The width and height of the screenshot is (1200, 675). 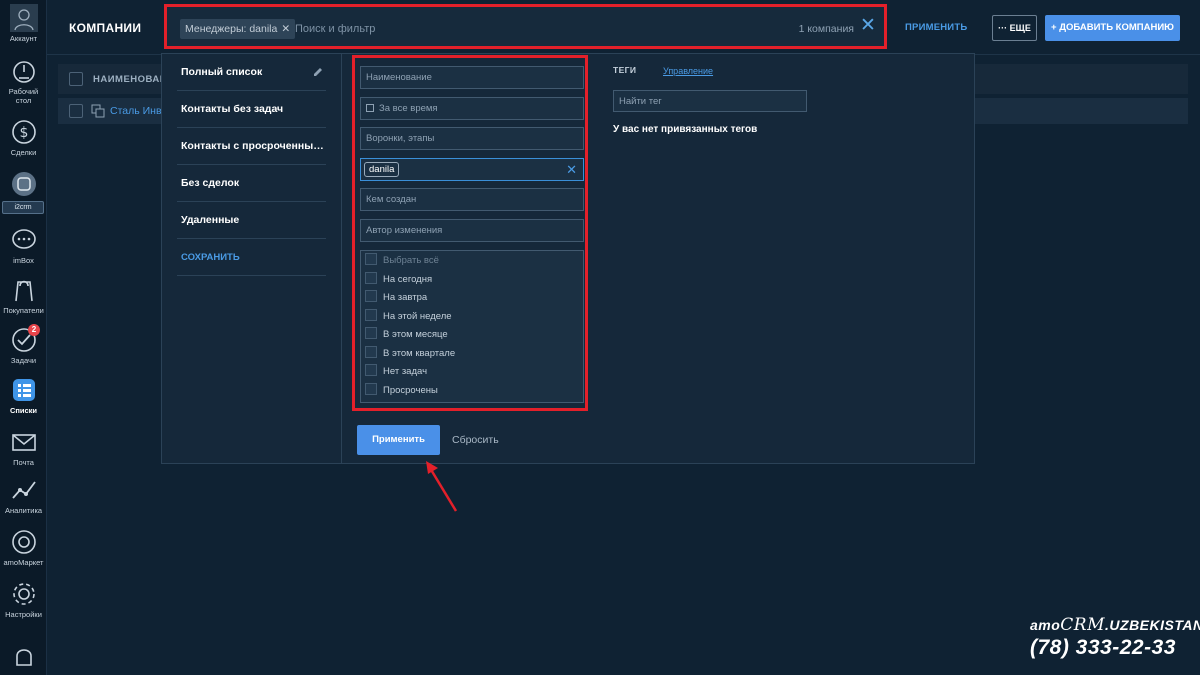 I want to click on tasks-badge: 2, so click(x=34, y=330).